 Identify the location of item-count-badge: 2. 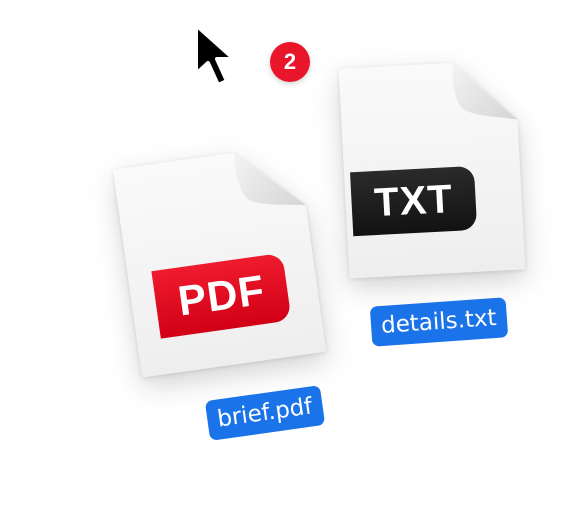
(290, 62).